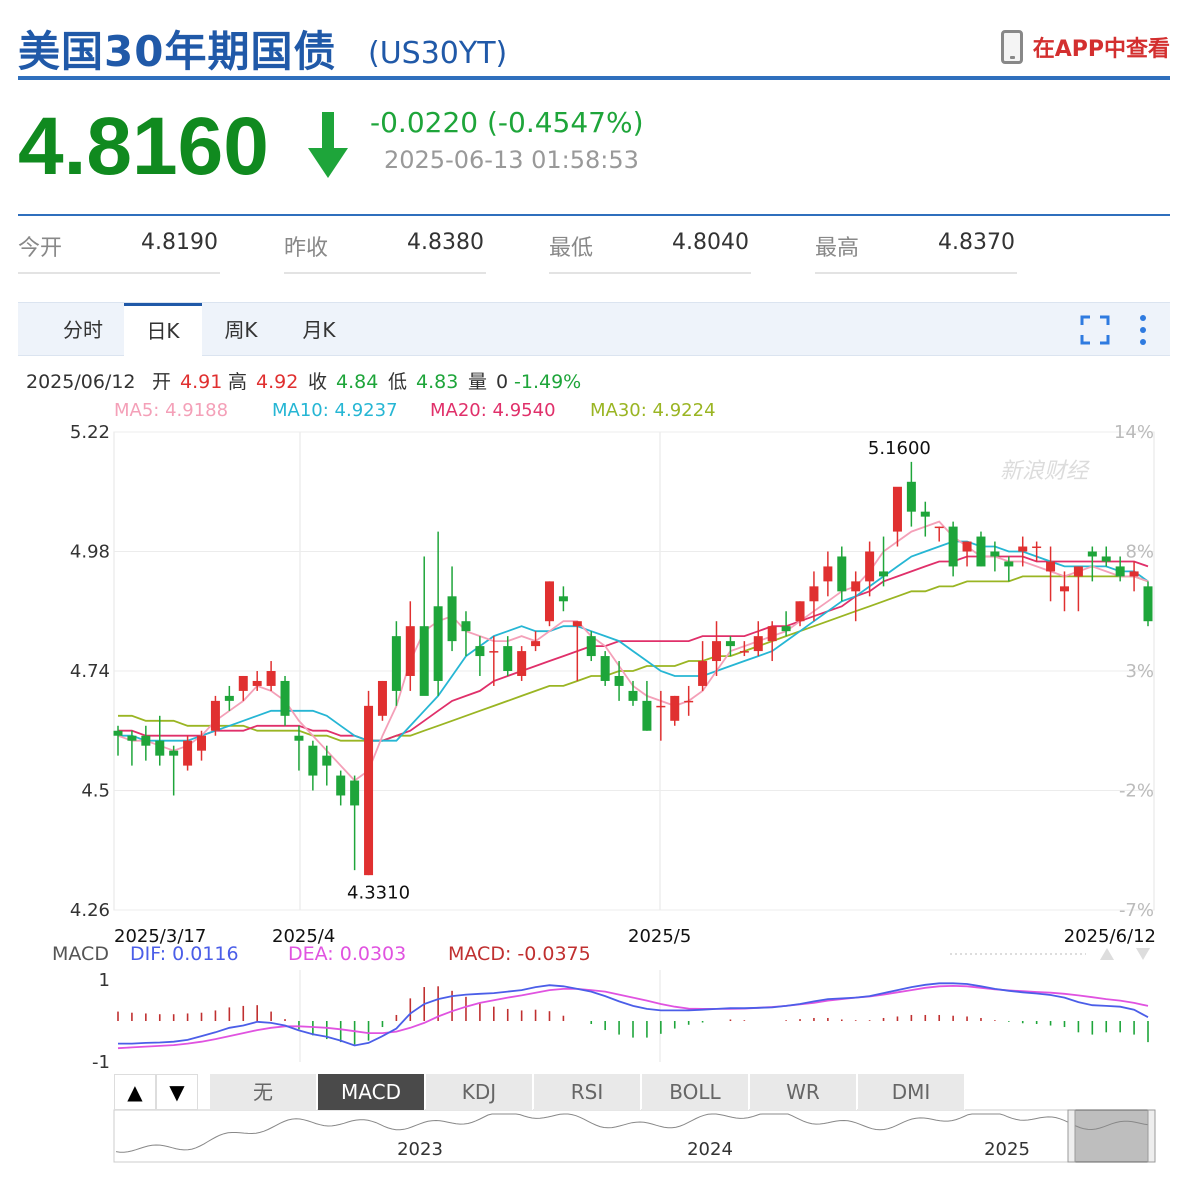 Image resolution: width=1200 pixels, height=1198 pixels. What do you see at coordinates (710, 1149) in the screenshot?
I see `overview-year: 2024` at bounding box center [710, 1149].